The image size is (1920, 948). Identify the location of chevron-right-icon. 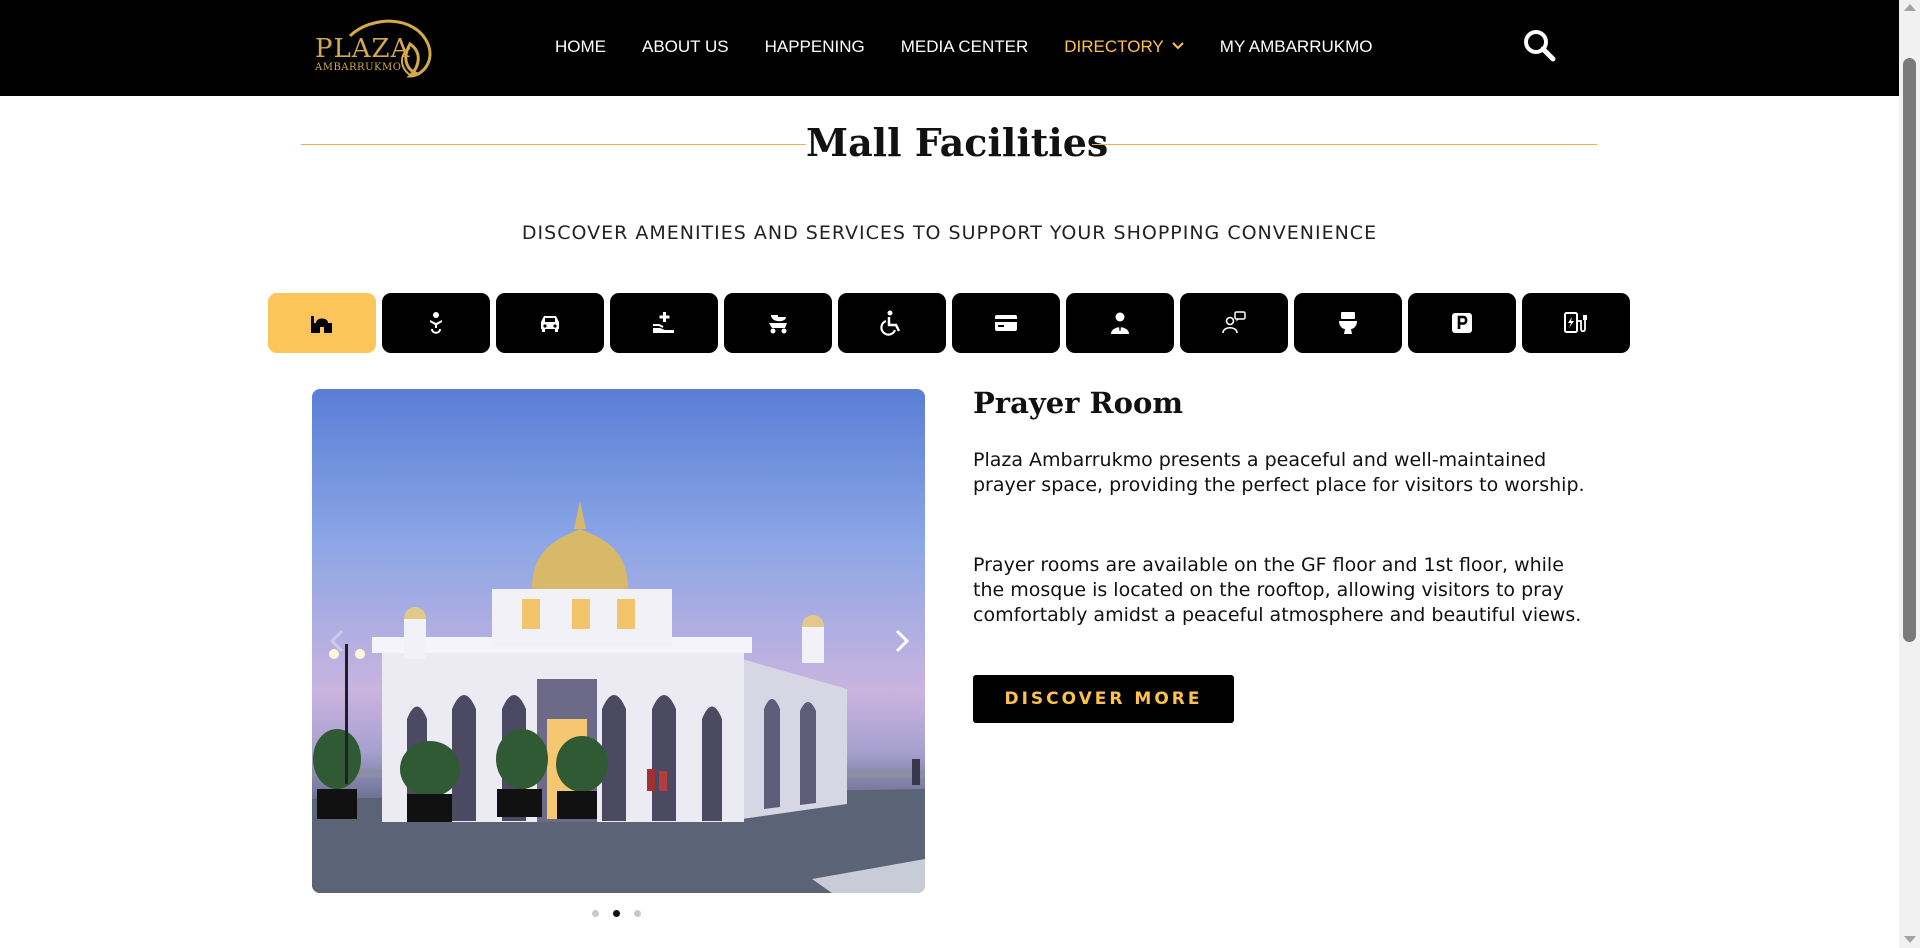
(902, 641).